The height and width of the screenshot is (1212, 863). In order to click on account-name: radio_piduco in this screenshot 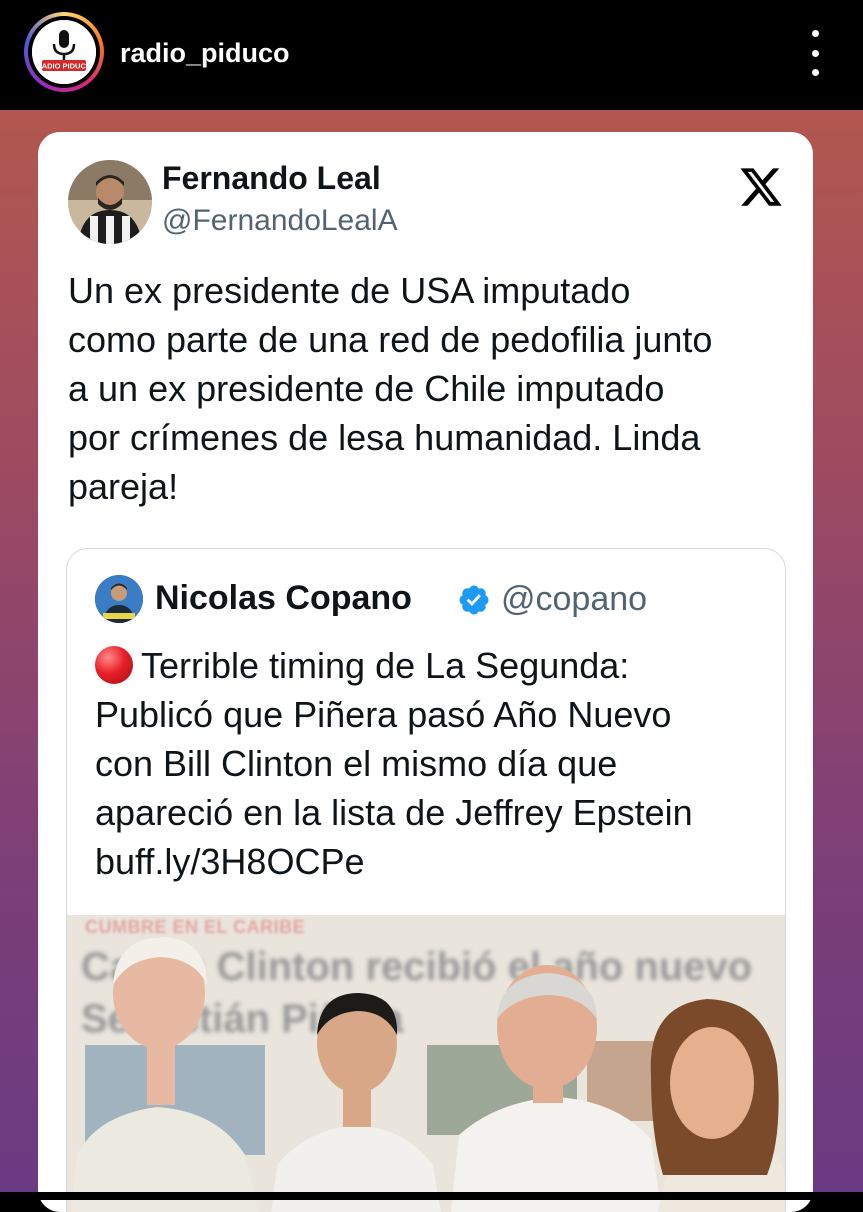, I will do `click(205, 53)`.